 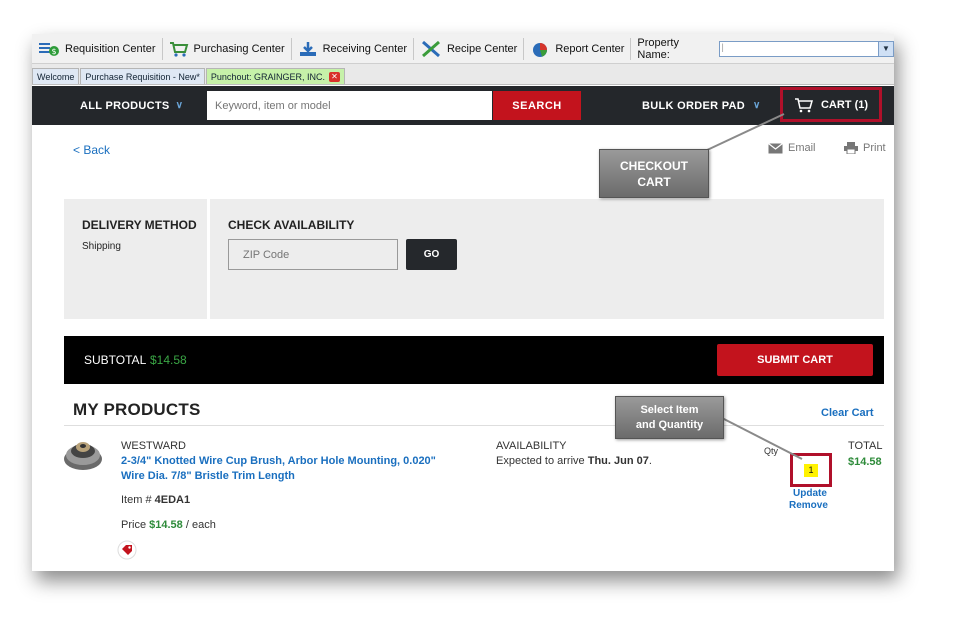 What do you see at coordinates (334, 76) in the screenshot?
I see `close-icon: ✕` at bounding box center [334, 76].